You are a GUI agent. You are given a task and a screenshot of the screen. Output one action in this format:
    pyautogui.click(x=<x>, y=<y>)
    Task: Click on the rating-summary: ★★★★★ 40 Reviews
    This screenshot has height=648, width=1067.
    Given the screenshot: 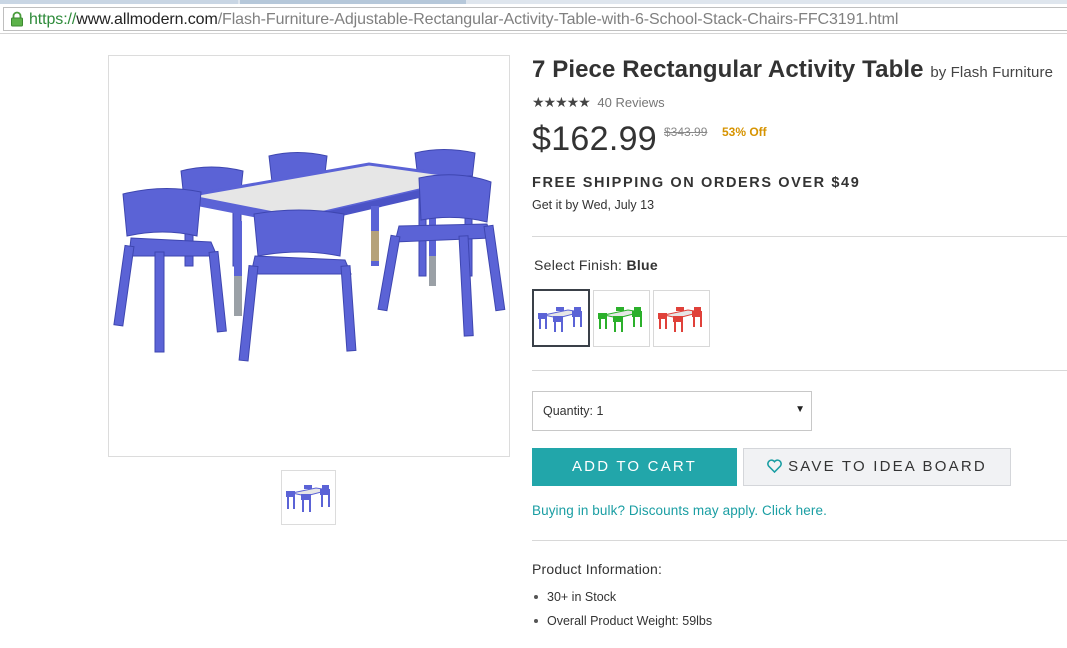 What is the action you would take?
    pyautogui.click(x=598, y=102)
    